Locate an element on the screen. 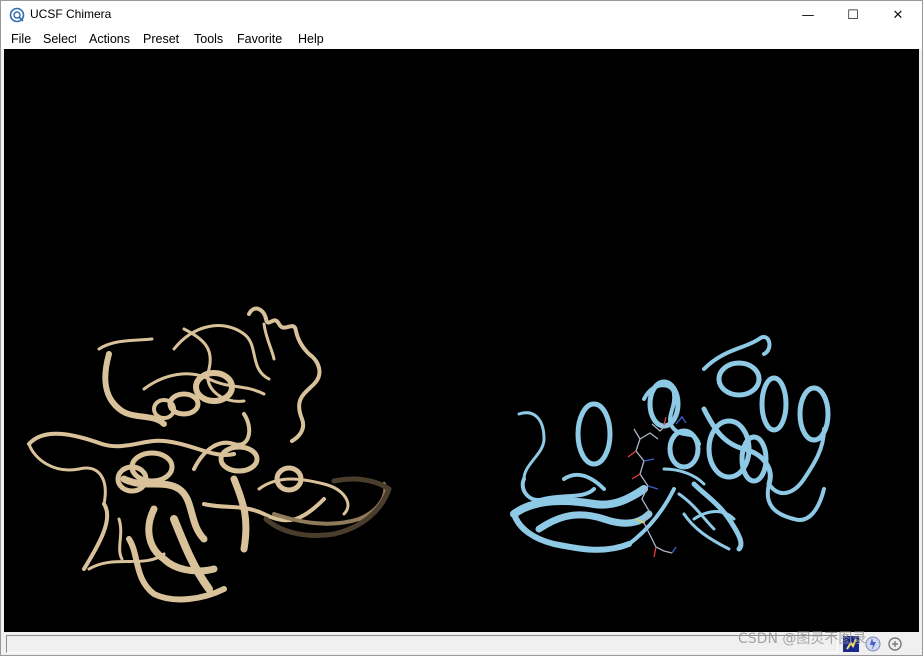 The width and height of the screenshot is (923, 656). window-title: UCSF Chimera is located at coordinates (71, 14).